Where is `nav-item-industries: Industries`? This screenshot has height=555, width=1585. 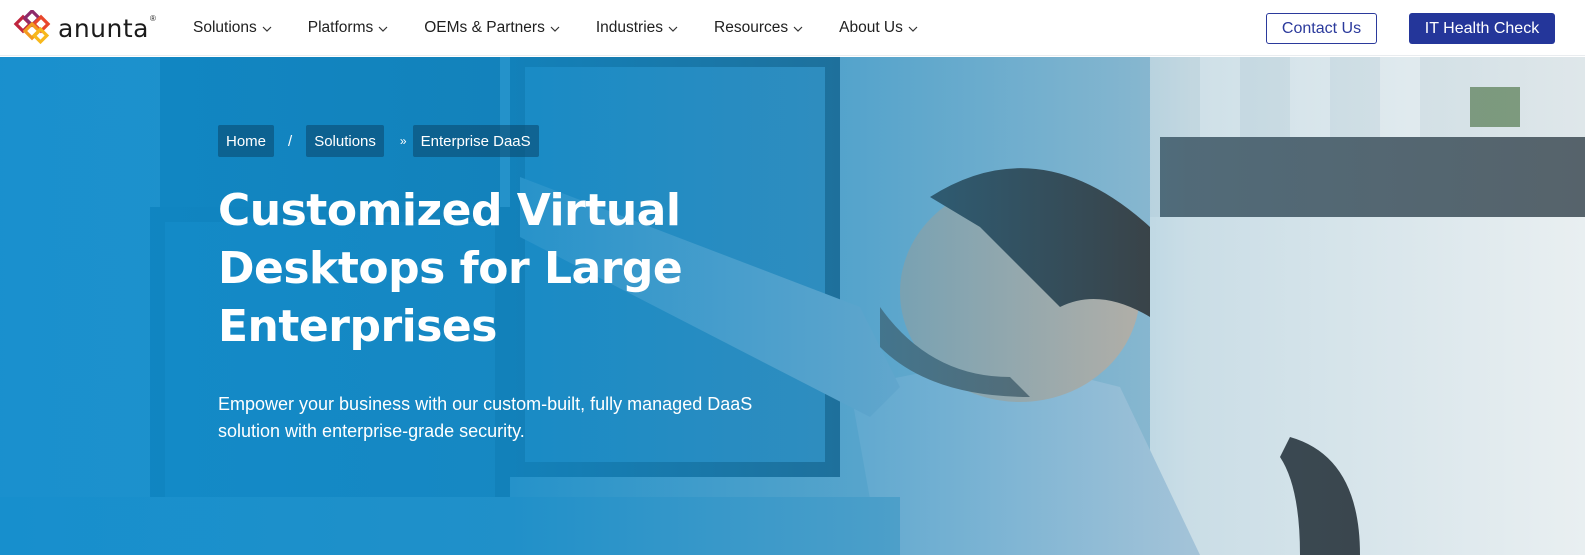 nav-item-industries: Industries is located at coordinates (637, 28).